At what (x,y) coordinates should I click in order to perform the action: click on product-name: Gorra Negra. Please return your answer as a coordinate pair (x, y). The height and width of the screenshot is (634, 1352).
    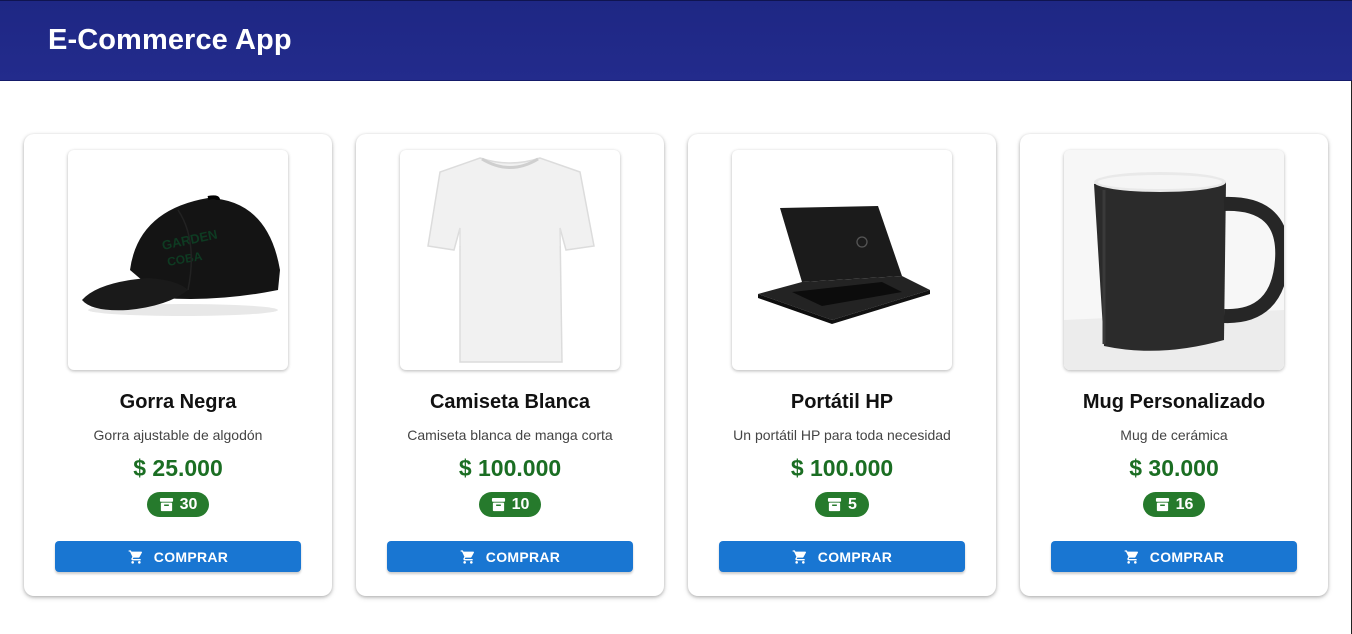
    Looking at the image, I should click on (178, 402).